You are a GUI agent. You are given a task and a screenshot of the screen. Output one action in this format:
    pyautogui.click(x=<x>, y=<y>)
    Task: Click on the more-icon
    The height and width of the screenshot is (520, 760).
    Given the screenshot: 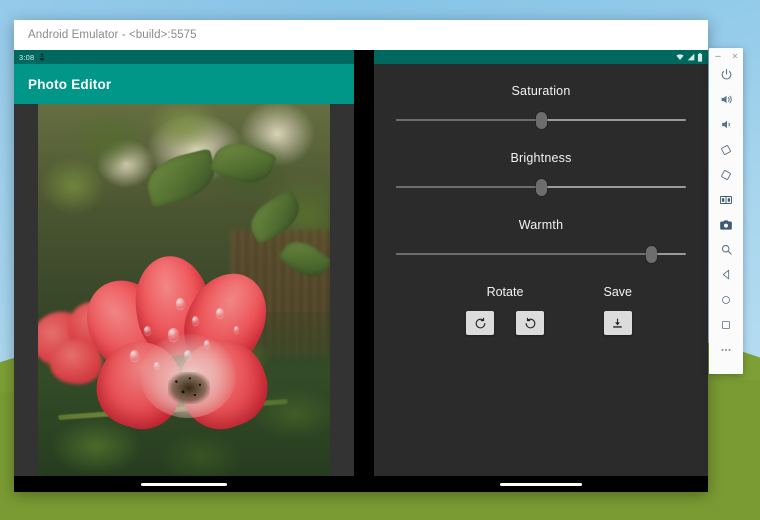 What is the action you would take?
    pyautogui.click(x=726, y=350)
    